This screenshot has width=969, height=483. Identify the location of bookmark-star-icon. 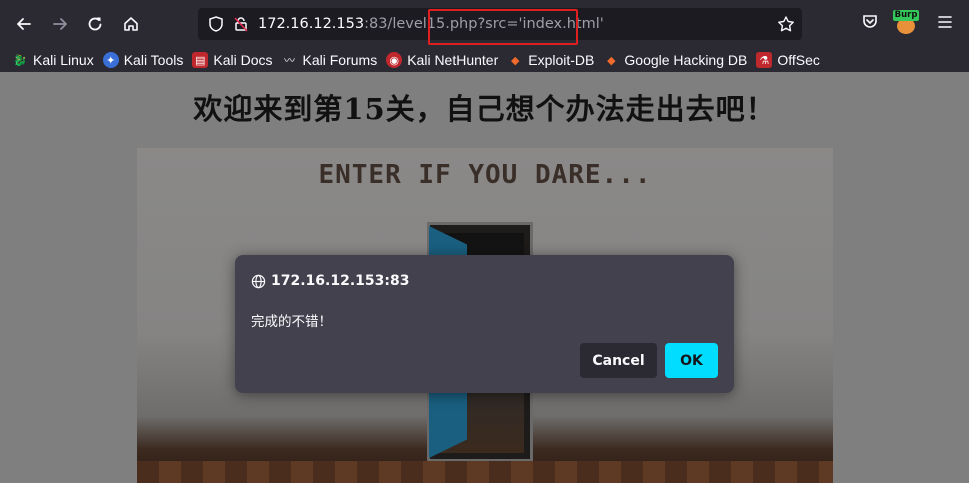
(786, 24).